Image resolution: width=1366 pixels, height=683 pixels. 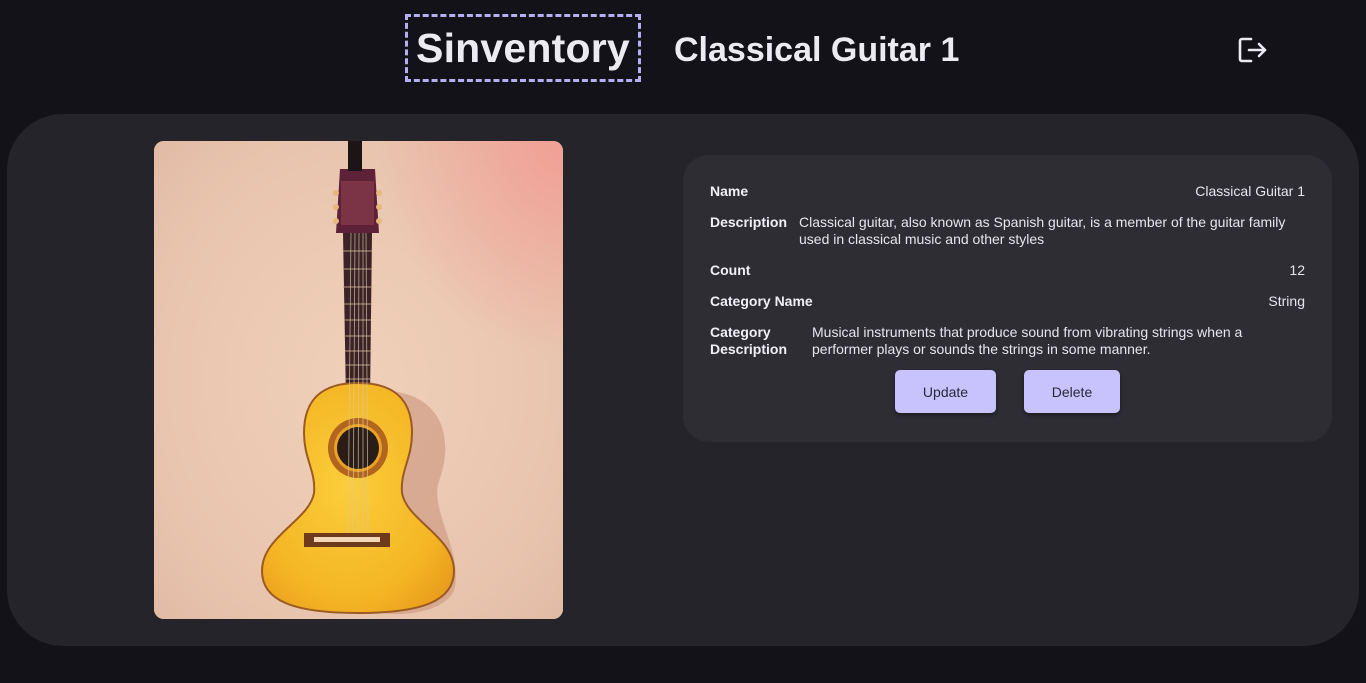 I want to click on logo: Sinventory, so click(x=523, y=48).